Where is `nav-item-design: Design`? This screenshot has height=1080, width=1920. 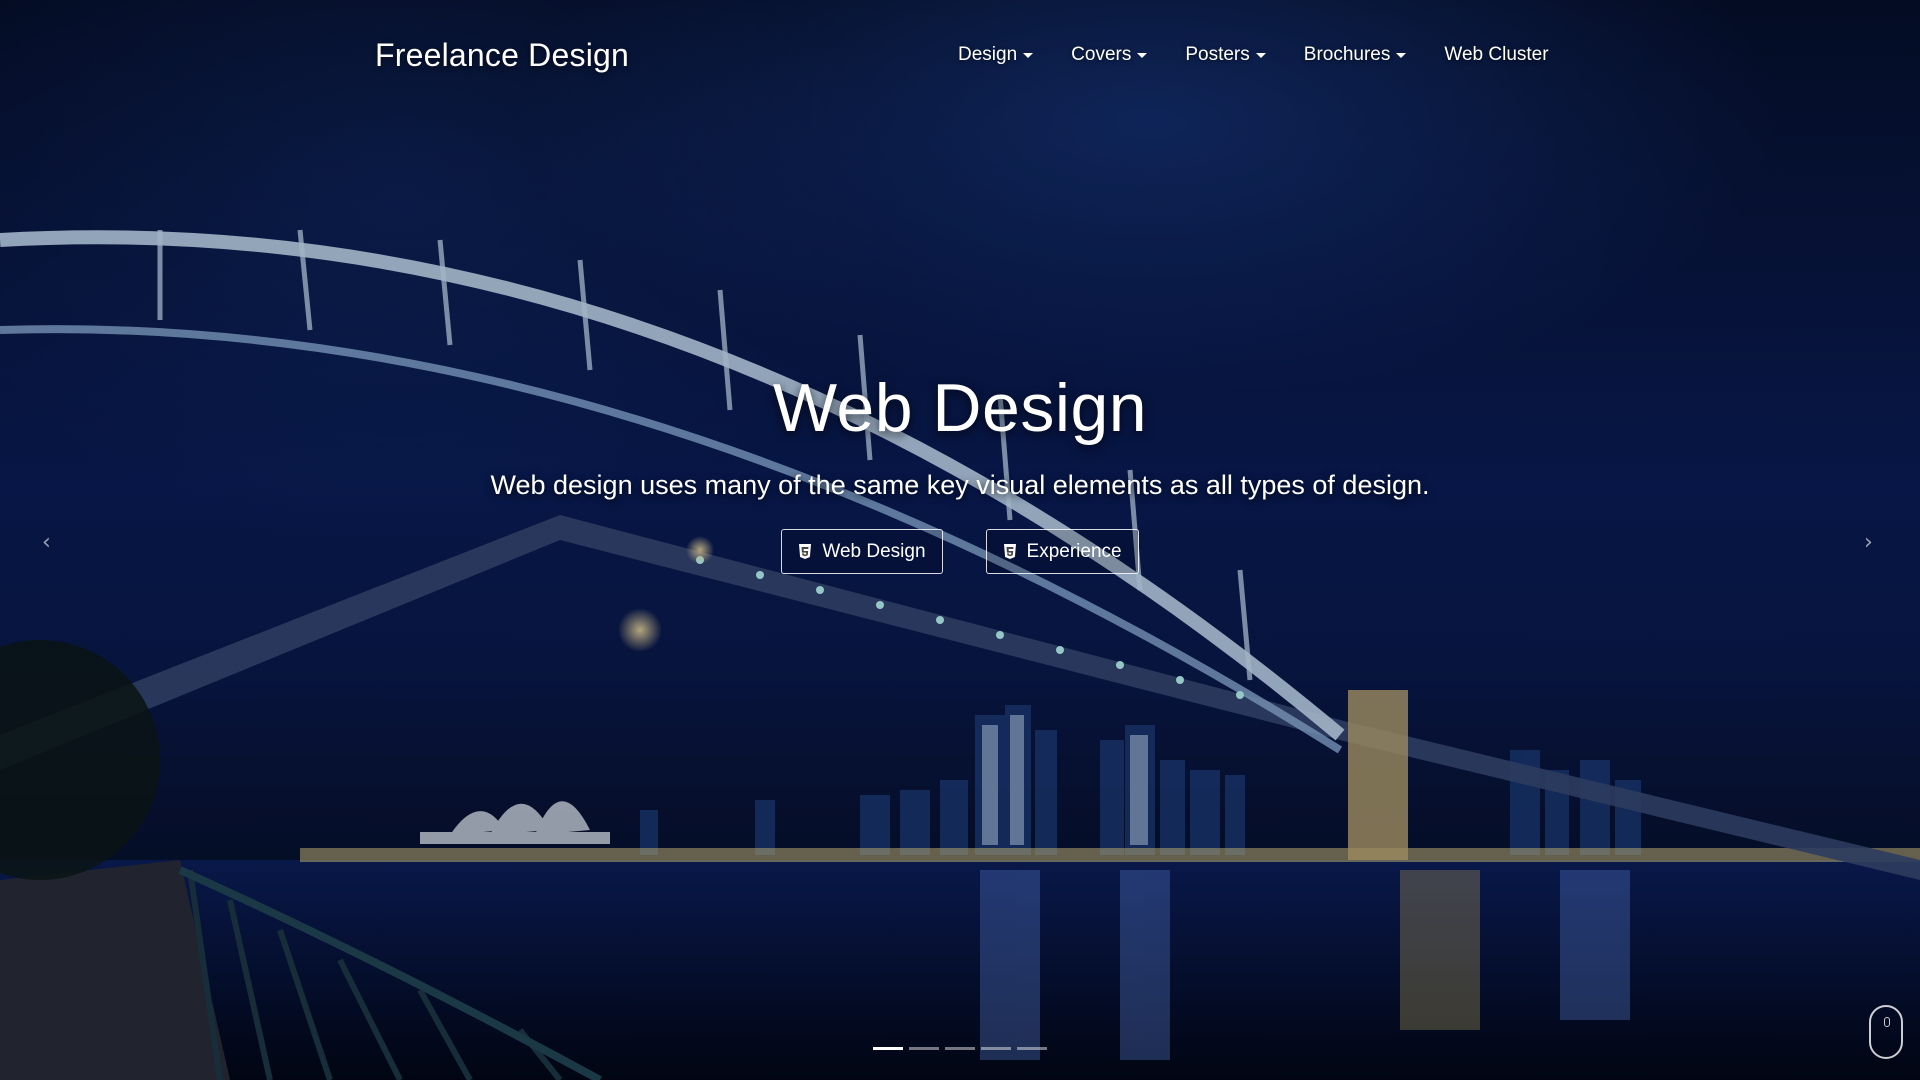 nav-item-design: Design is located at coordinates (996, 55).